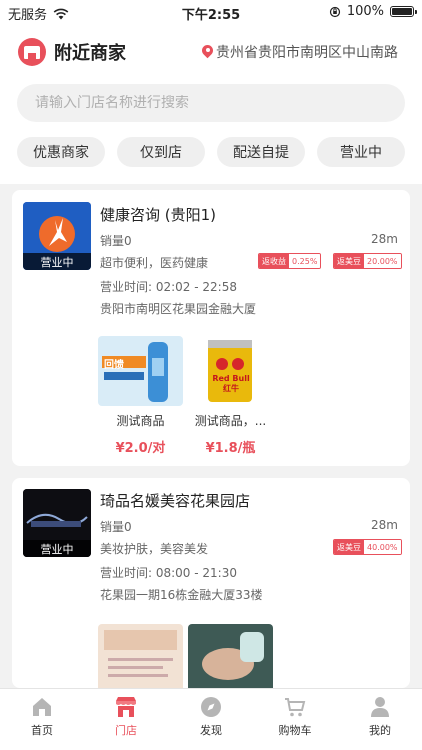 The image size is (422, 750). What do you see at coordinates (154, 263) in the screenshot?
I see `store-categories: 超市便利，医药健康` at bounding box center [154, 263].